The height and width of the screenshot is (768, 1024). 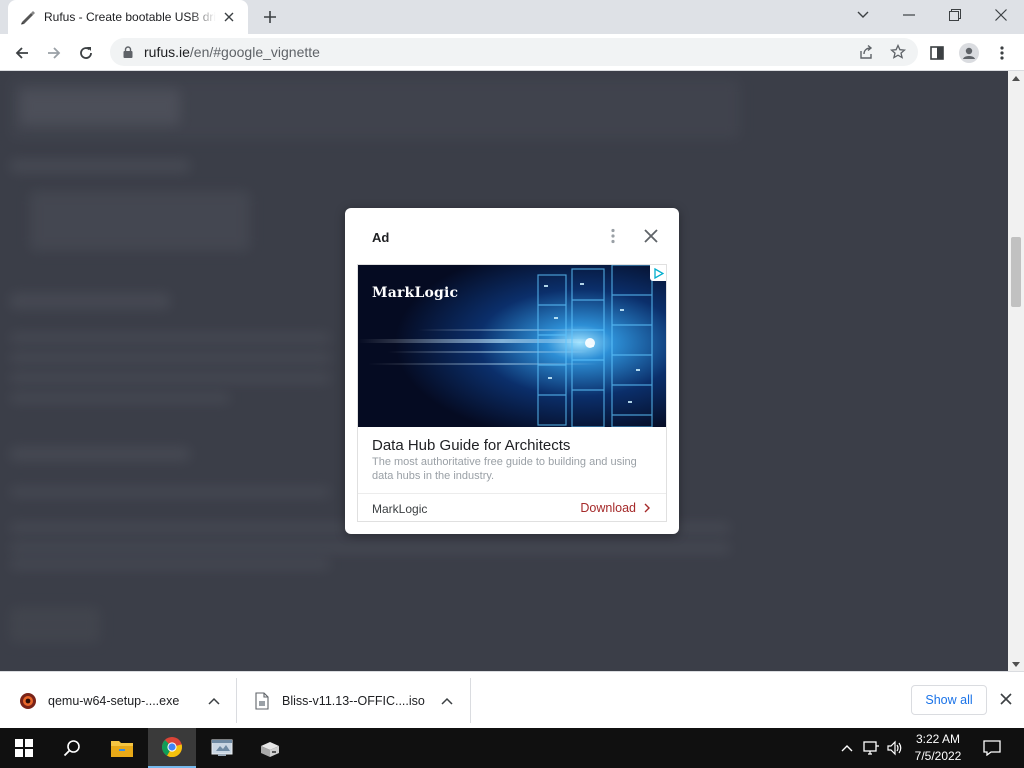 I want to click on download-item: Bliss-v11.13--OFFIC....iso, so click(x=361, y=700).